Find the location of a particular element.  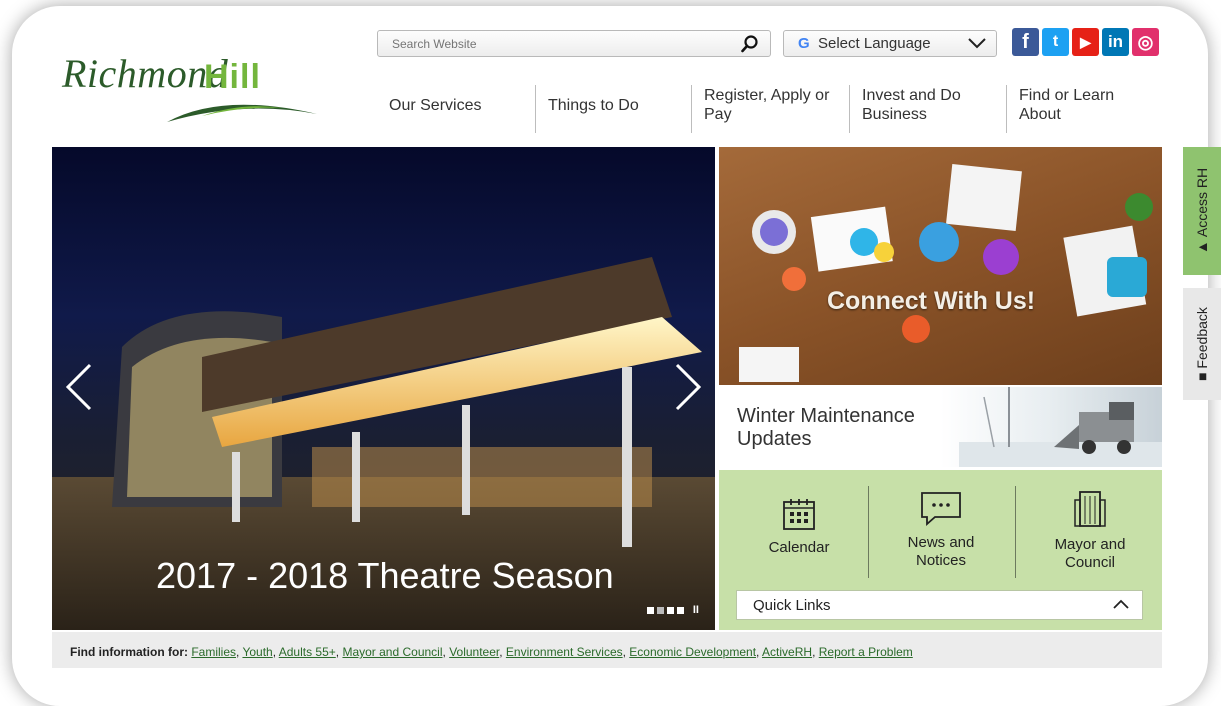

feedback-tab: ■ Feedback is located at coordinates (1202, 344).